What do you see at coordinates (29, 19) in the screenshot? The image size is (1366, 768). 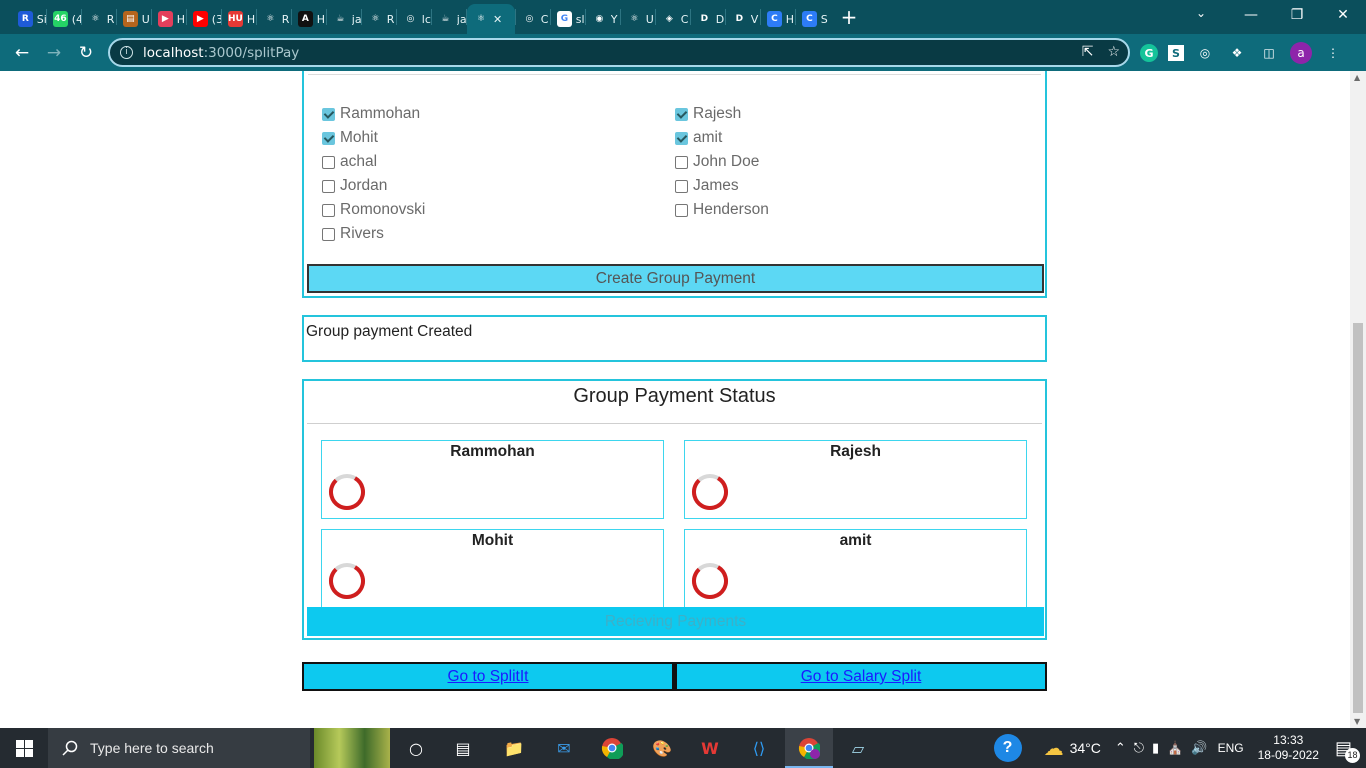 I see `browser-tab: R Si` at bounding box center [29, 19].